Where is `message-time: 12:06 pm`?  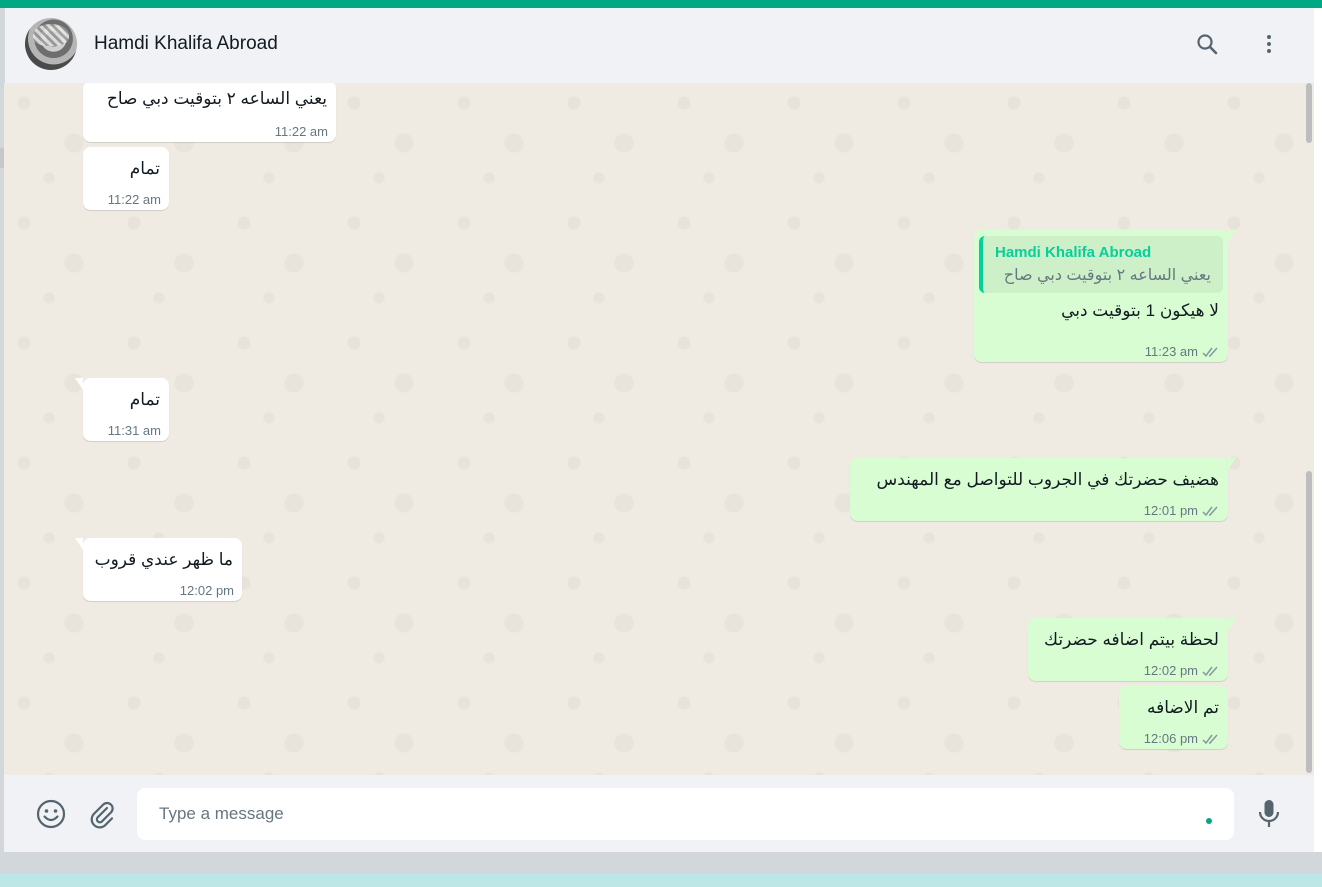
message-time: 12:06 pm is located at coordinates (1182, 738).